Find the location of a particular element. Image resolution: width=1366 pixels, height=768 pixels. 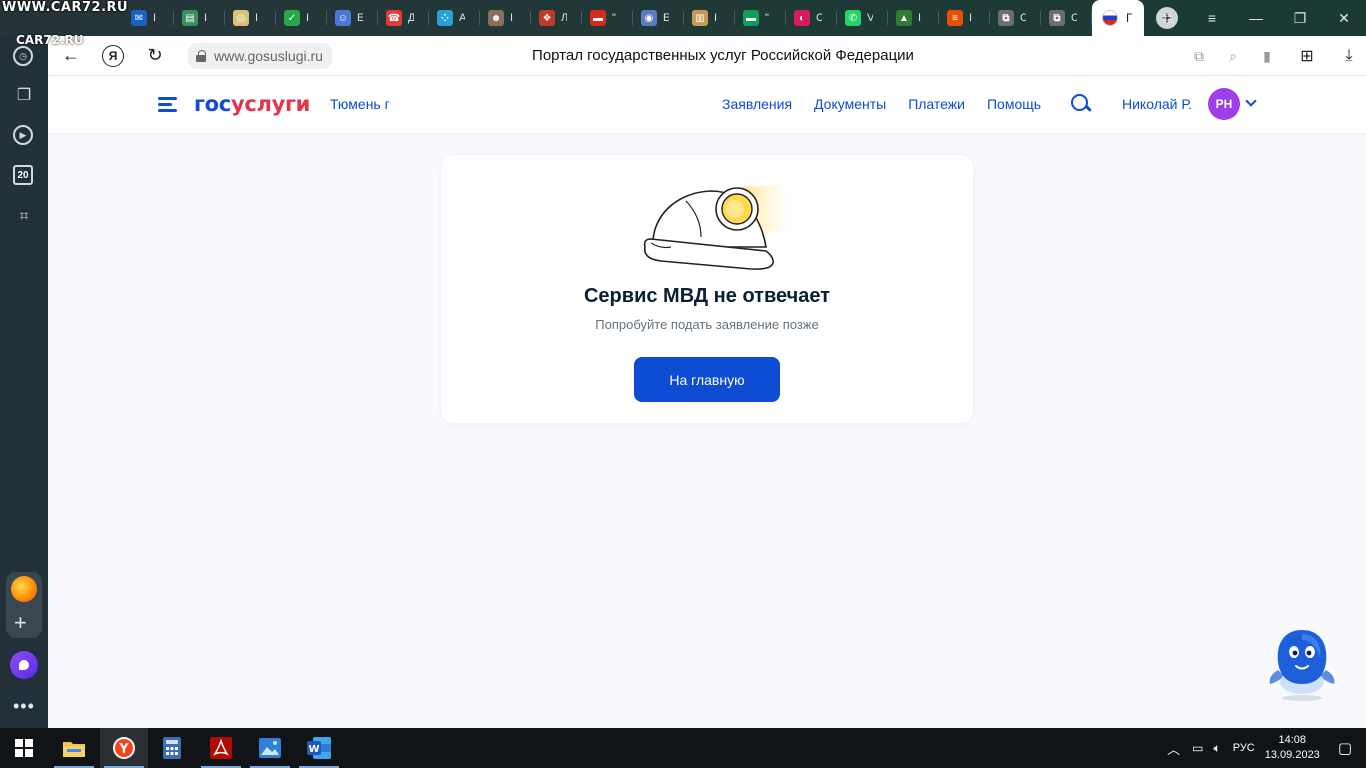

tab-item: ≡ I is located at coordinates (964, 18).